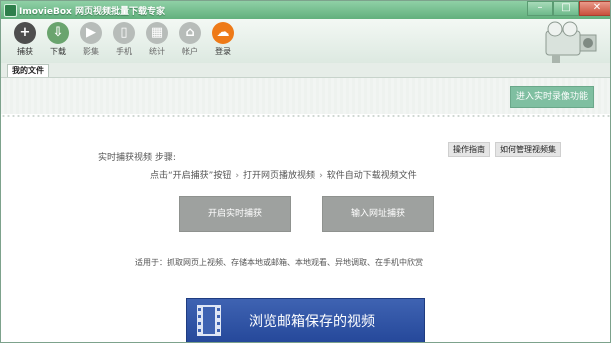  I want to click on video-label: 影集, so click(91, 51).